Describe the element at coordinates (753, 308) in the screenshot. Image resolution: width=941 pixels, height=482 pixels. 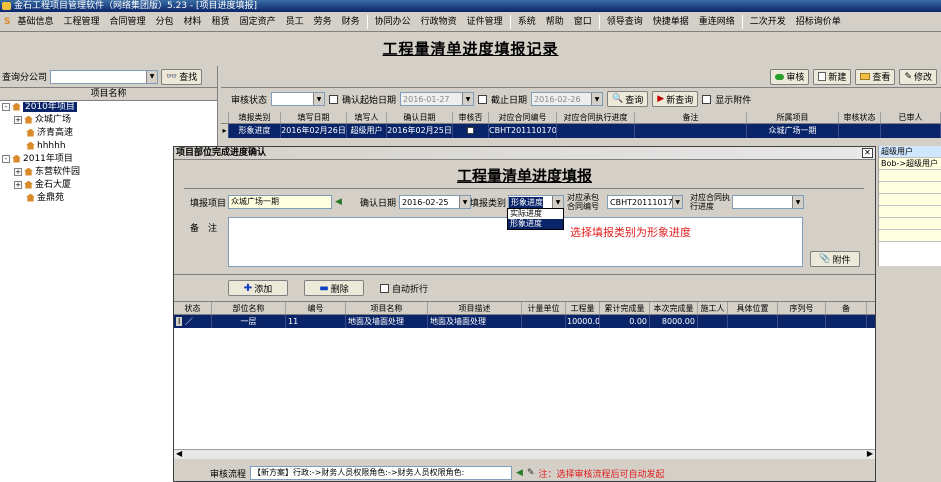
I see `col-location: 具体位置` at that location.